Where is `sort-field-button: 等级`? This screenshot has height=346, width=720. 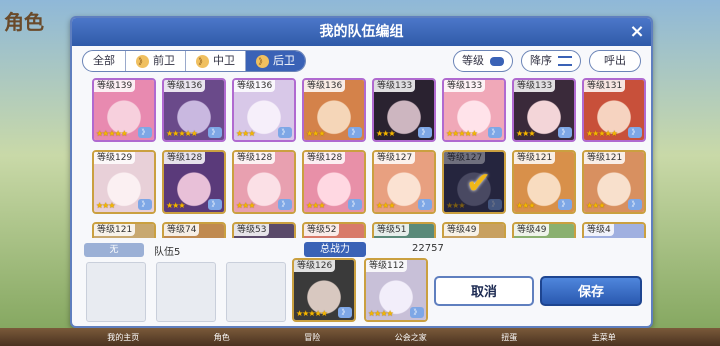 sort-field-button: 等级 is located at coordinates (483, 61).